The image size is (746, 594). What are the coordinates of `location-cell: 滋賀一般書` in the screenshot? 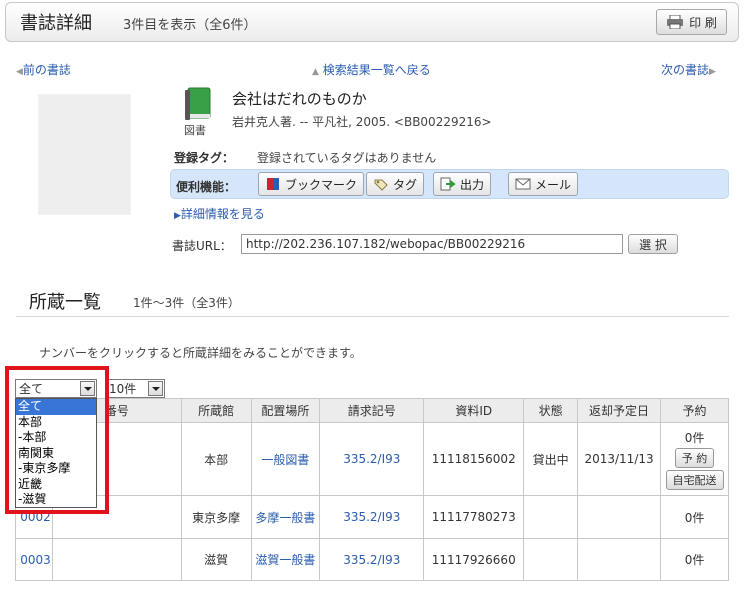 It's located at (285, 559).